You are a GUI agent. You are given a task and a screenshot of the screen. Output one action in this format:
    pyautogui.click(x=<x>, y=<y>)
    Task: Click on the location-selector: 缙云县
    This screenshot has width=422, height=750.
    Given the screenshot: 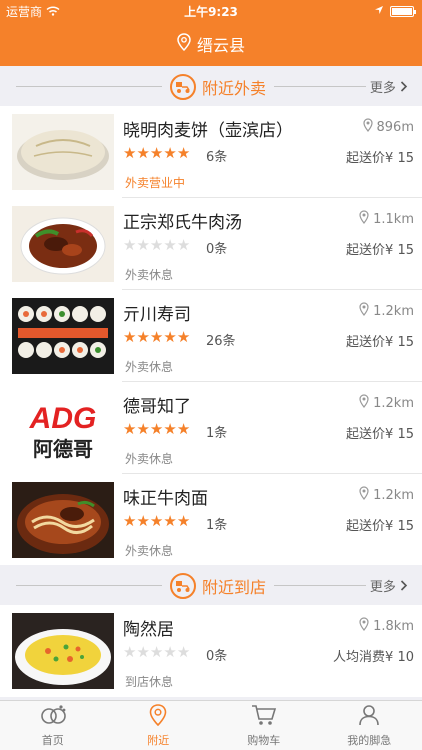 What is the action you would take?
    pyautogui.click(x=211, y=44)
    